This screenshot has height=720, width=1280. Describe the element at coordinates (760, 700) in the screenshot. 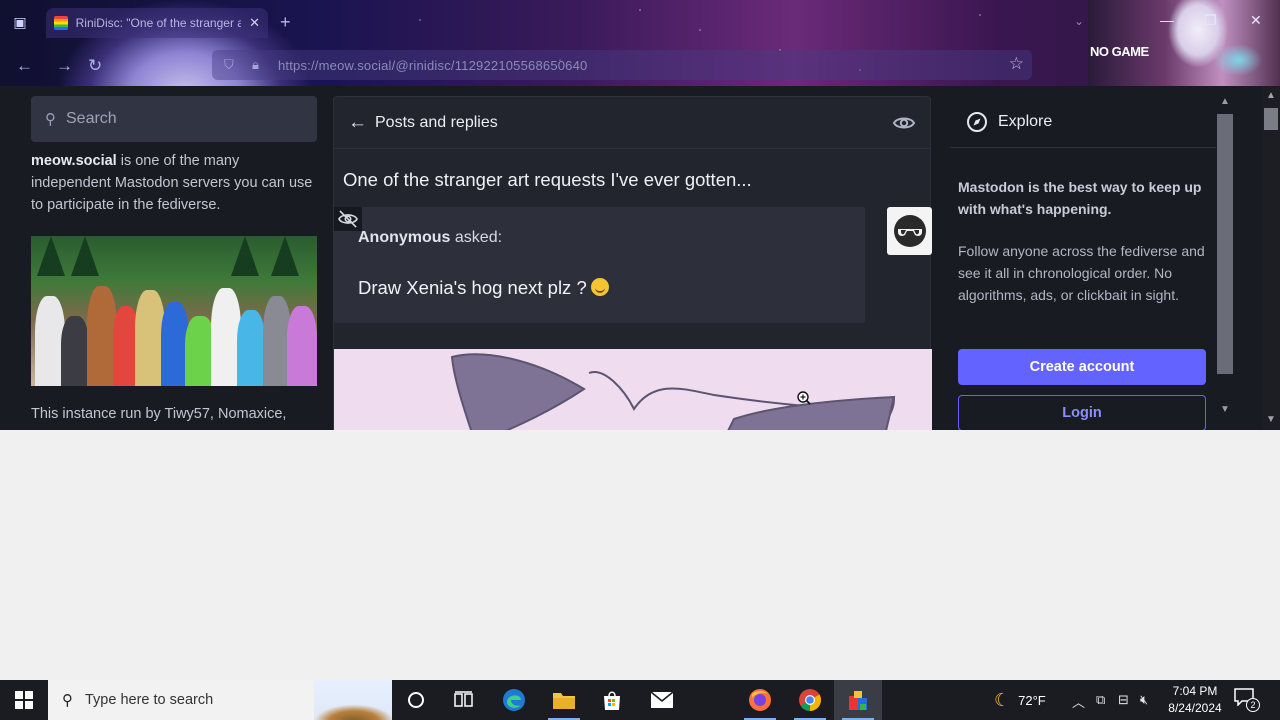

I see `firefox-icon` at that location.